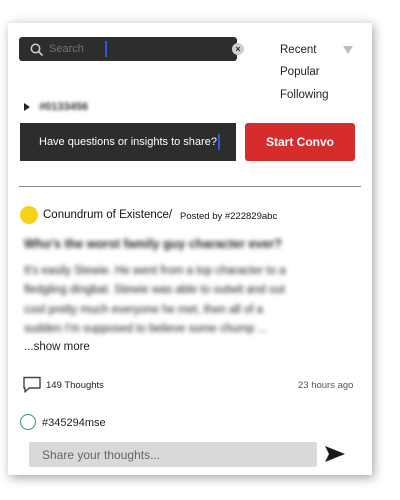 The image size is (400, 500). I want to click on tag-label: #0133456, so click(64, 107).